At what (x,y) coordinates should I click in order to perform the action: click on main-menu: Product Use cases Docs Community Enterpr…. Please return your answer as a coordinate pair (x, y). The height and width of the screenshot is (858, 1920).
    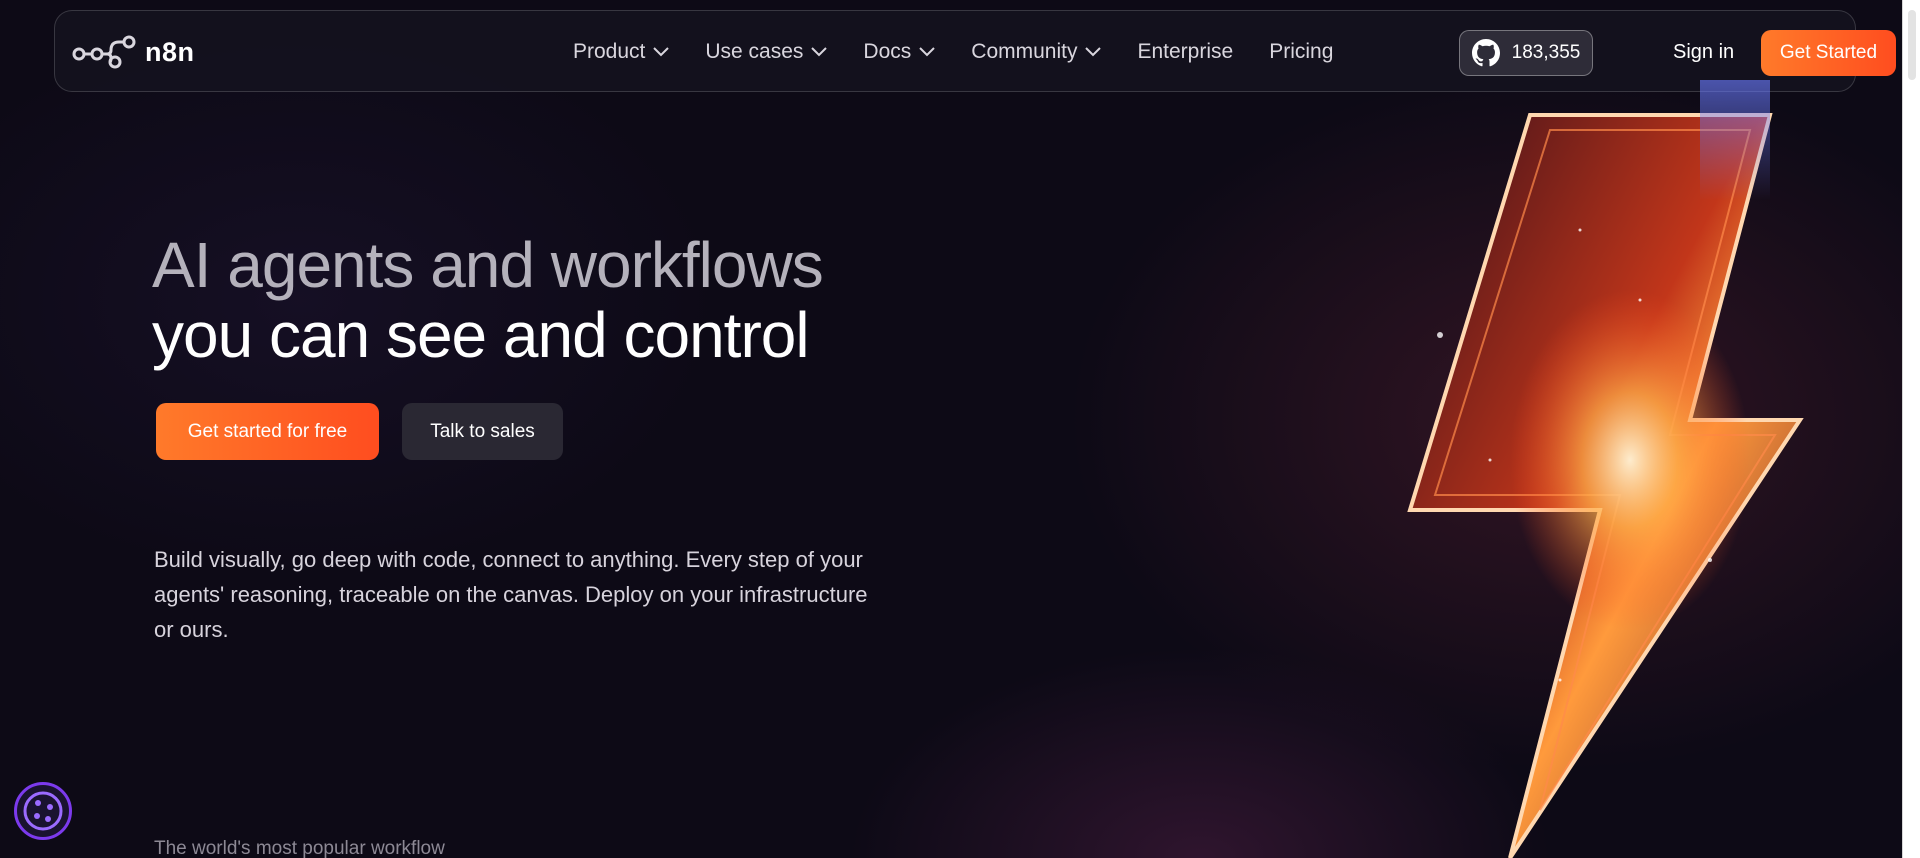
    Looking at the image, I should click on (953, 52).